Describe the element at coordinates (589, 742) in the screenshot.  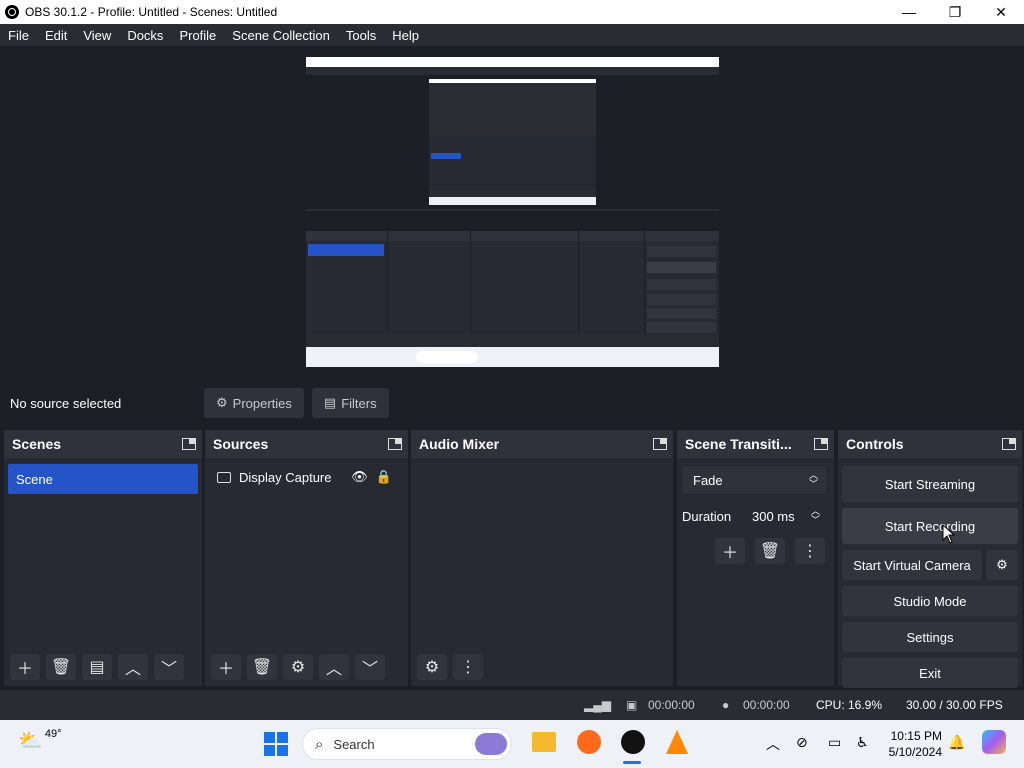
I see `firefox-icon` at that location.